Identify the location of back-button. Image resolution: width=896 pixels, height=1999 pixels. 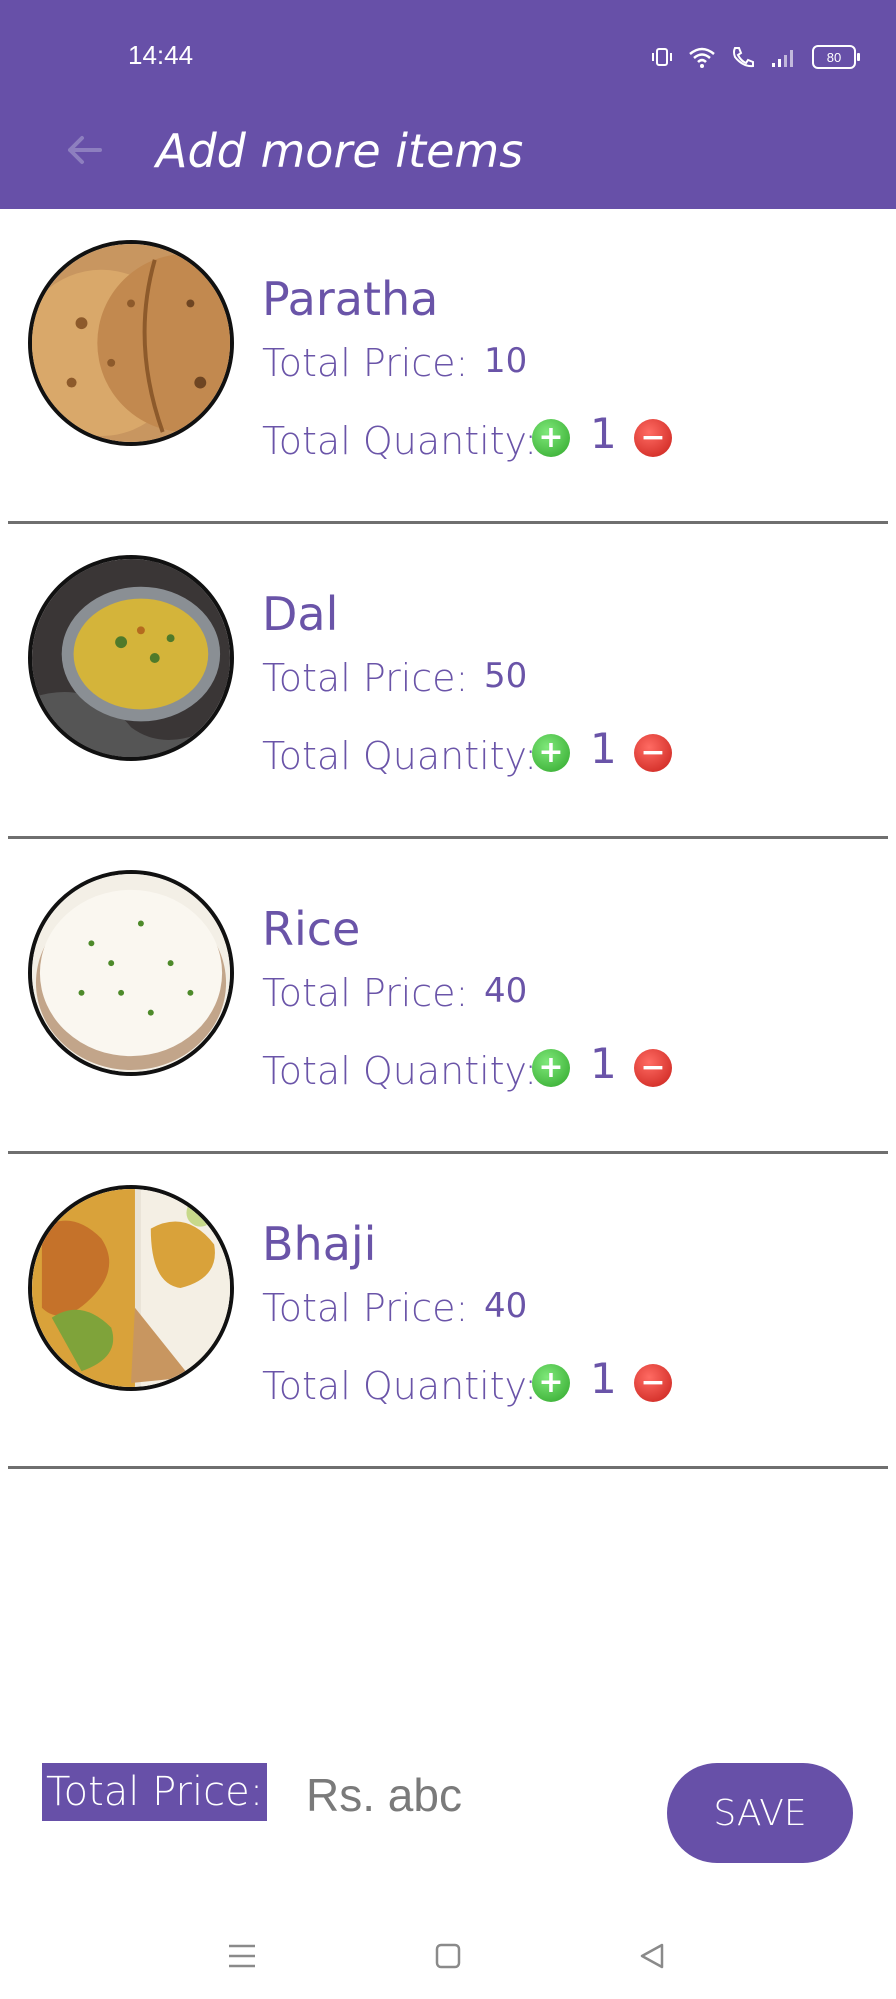
(84, 150).